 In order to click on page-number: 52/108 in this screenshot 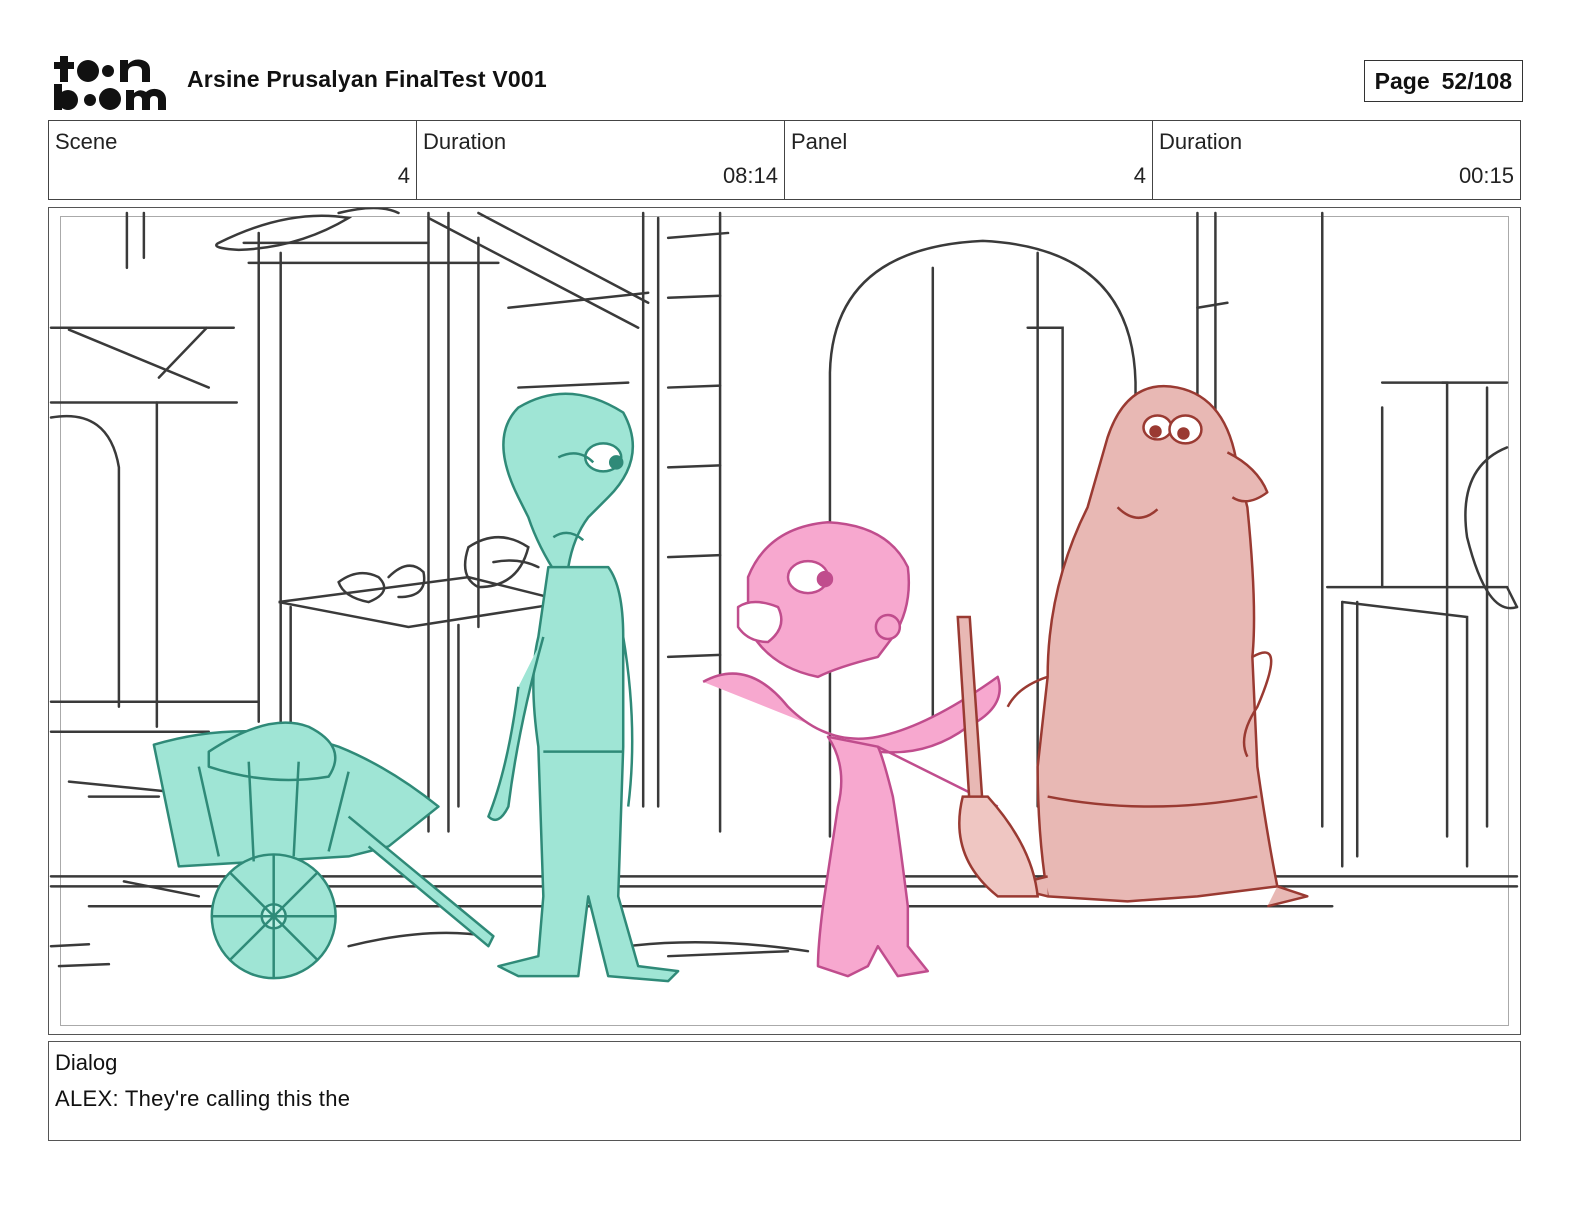, I will do `click(1476, 80)`.